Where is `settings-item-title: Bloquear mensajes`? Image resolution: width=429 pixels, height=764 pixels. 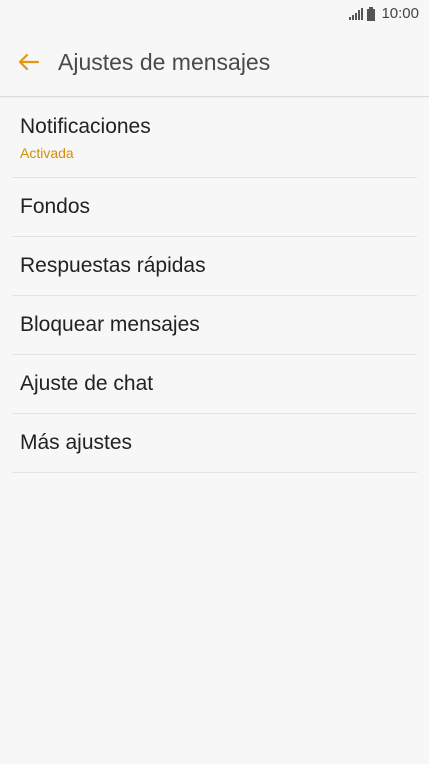
settings-item-title: Bloquear mensajes is located at coordinates (110, 324).